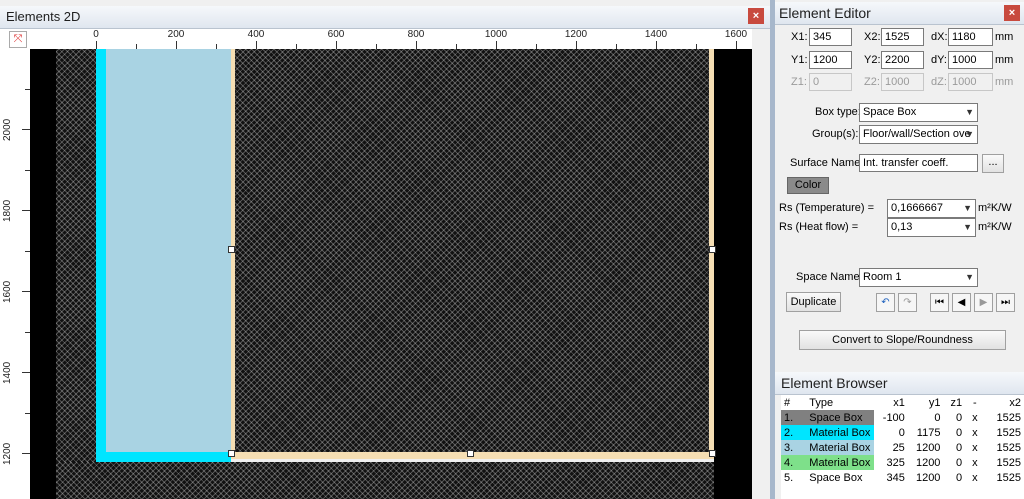 The image size is (1024, 499). I want to click on element-browser-title: Element Browser, so click(834, 383).